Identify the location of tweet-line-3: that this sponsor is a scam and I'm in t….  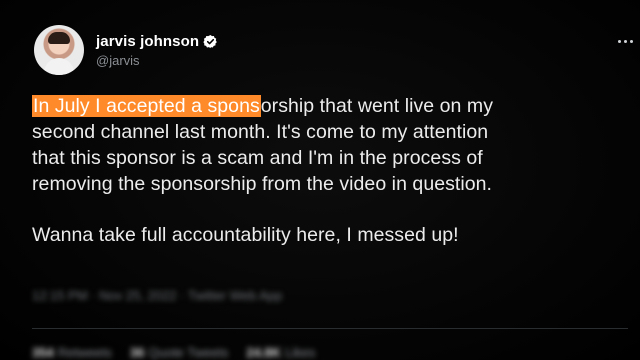
(257, 158).